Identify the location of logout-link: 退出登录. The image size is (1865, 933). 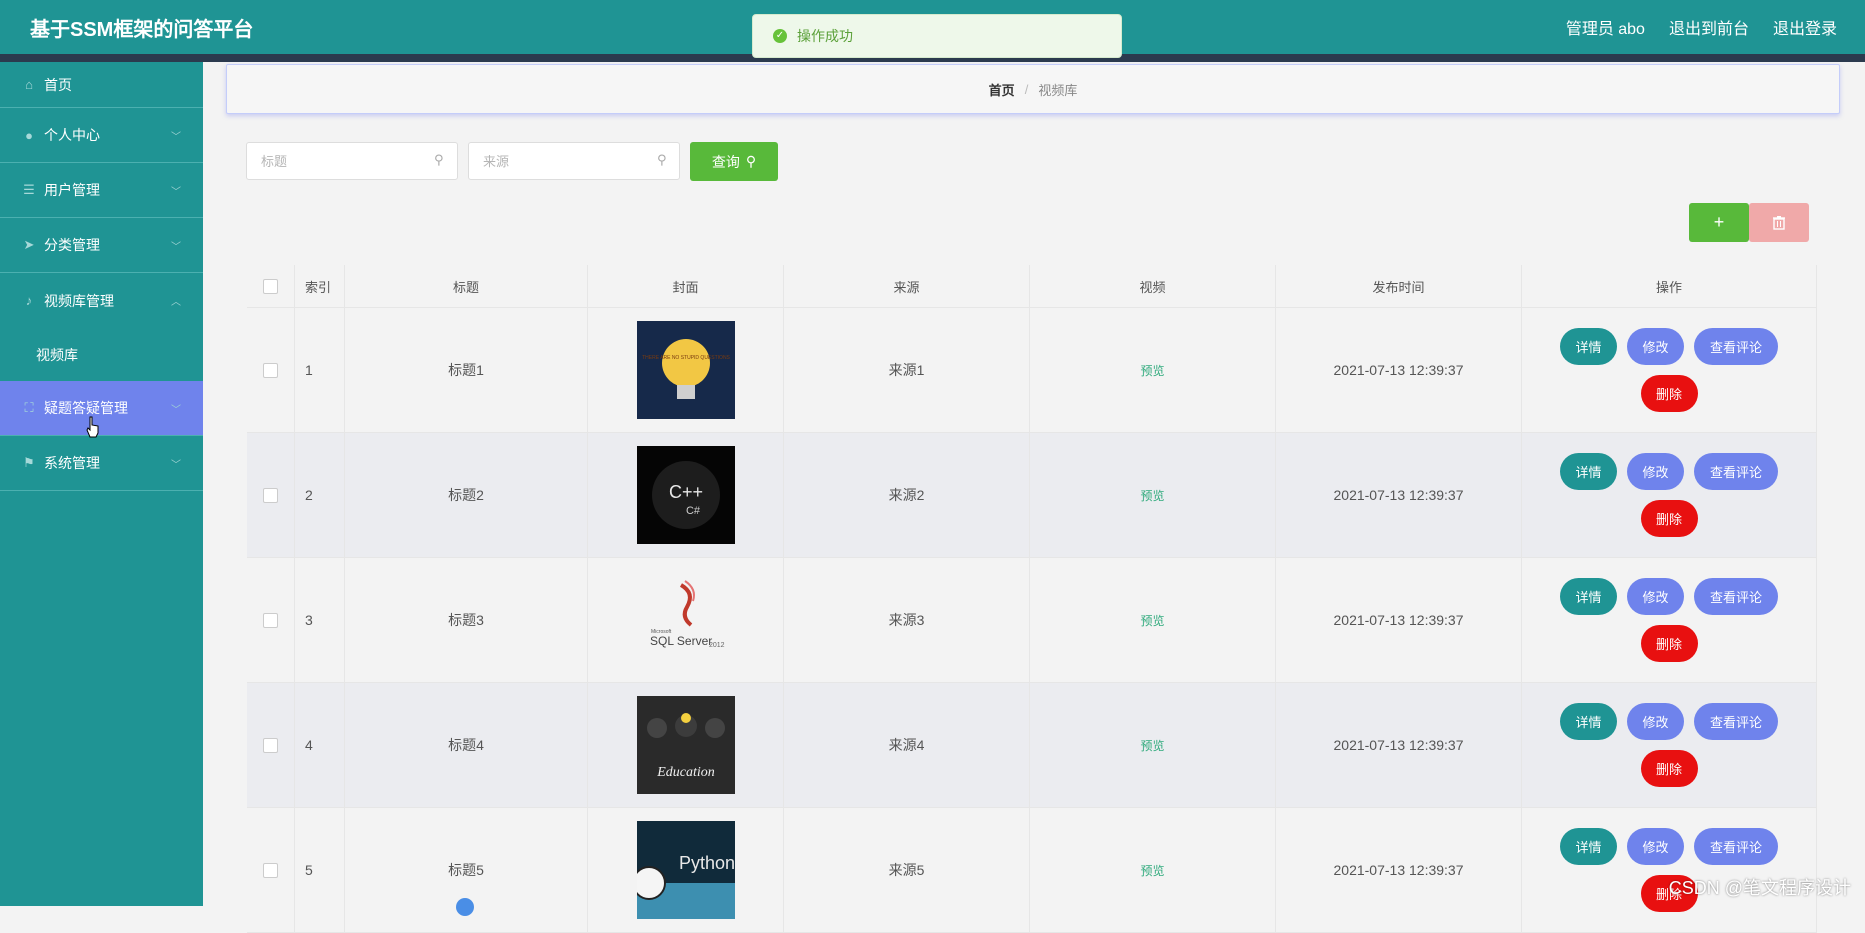
(1805, 27).